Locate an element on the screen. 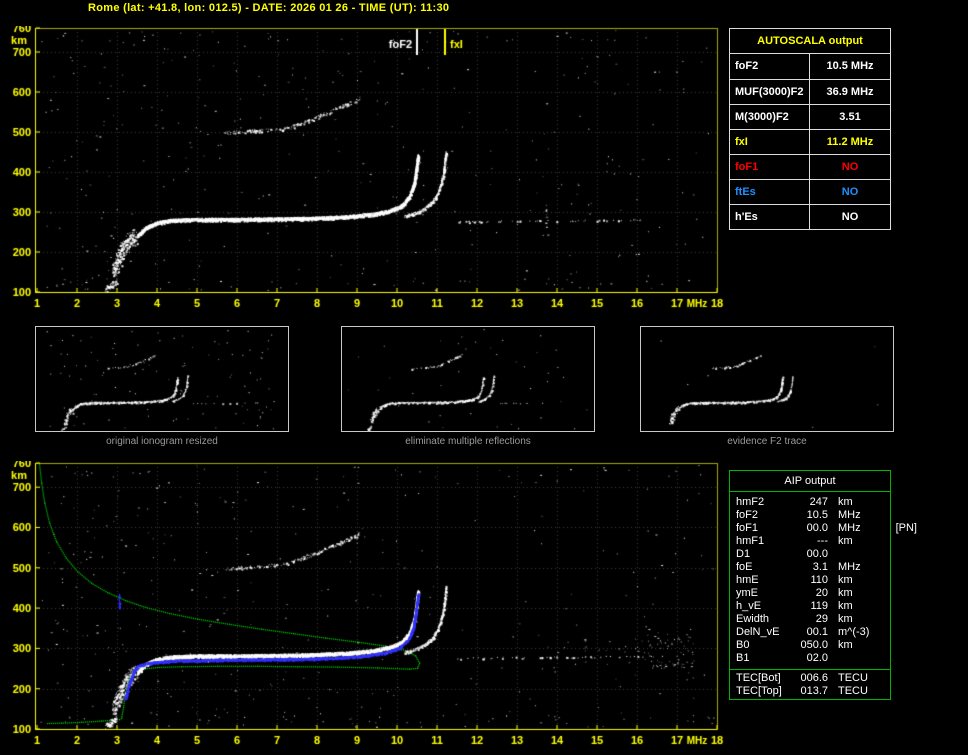 The image size is (968, 755). param-value: 119 is located at coordinates (819, 606).